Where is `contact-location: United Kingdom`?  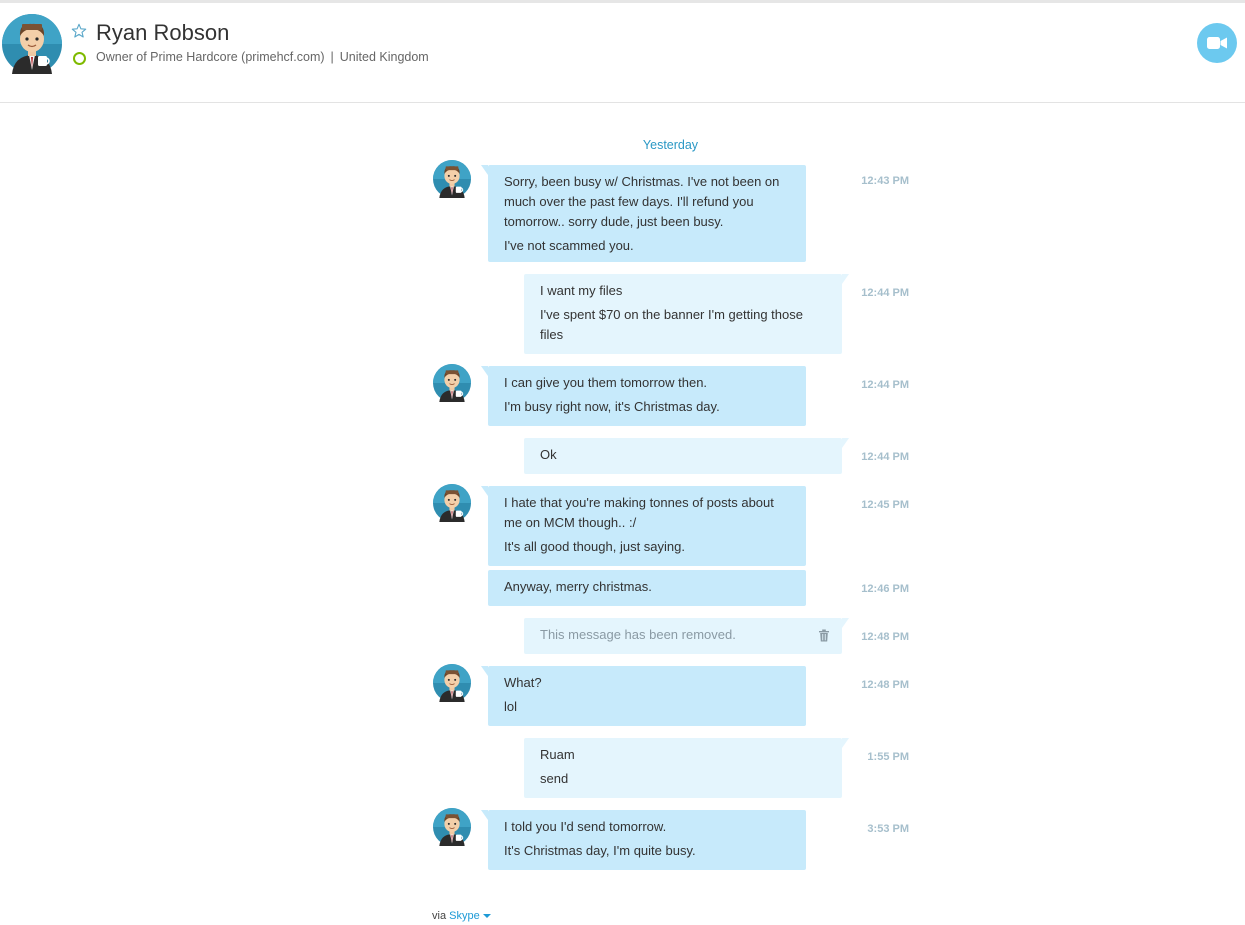
contact-location: United Kingdom is located at coordinates (384, 57).